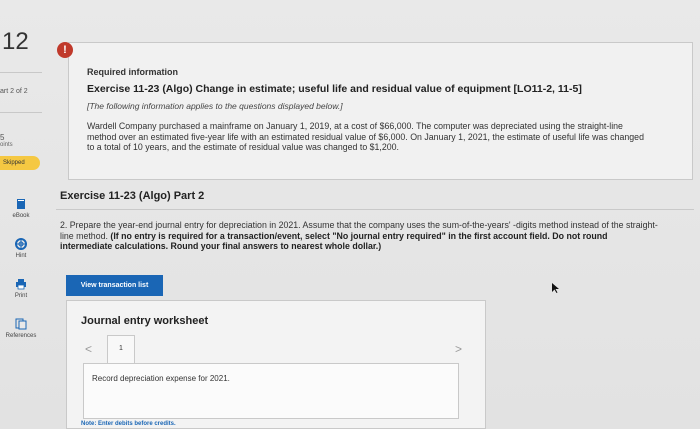 This screenshot has height=429, width=700. Describe the element at coordinates (21, 284) in the screenshot. I see `printer-icon` at that location.